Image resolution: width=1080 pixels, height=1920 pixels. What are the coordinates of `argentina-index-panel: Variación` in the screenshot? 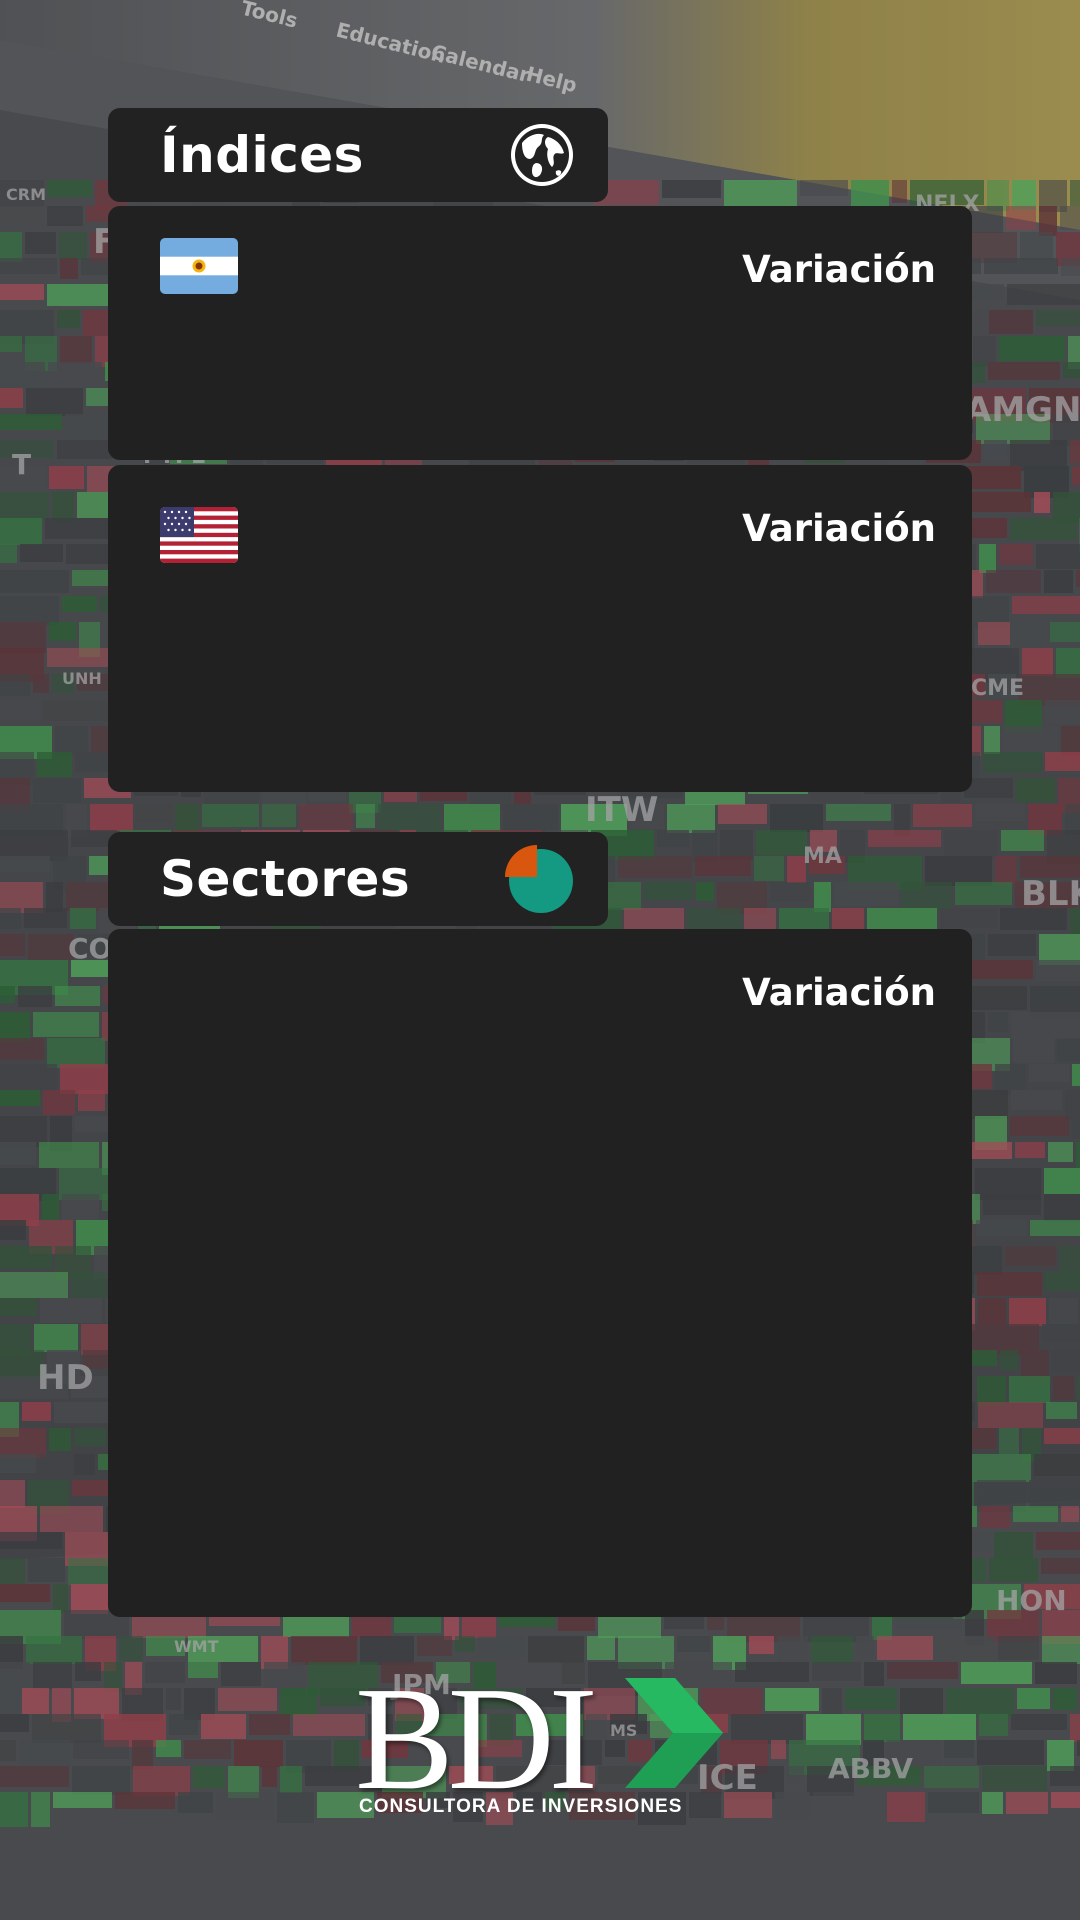 It's located at (540, 333).